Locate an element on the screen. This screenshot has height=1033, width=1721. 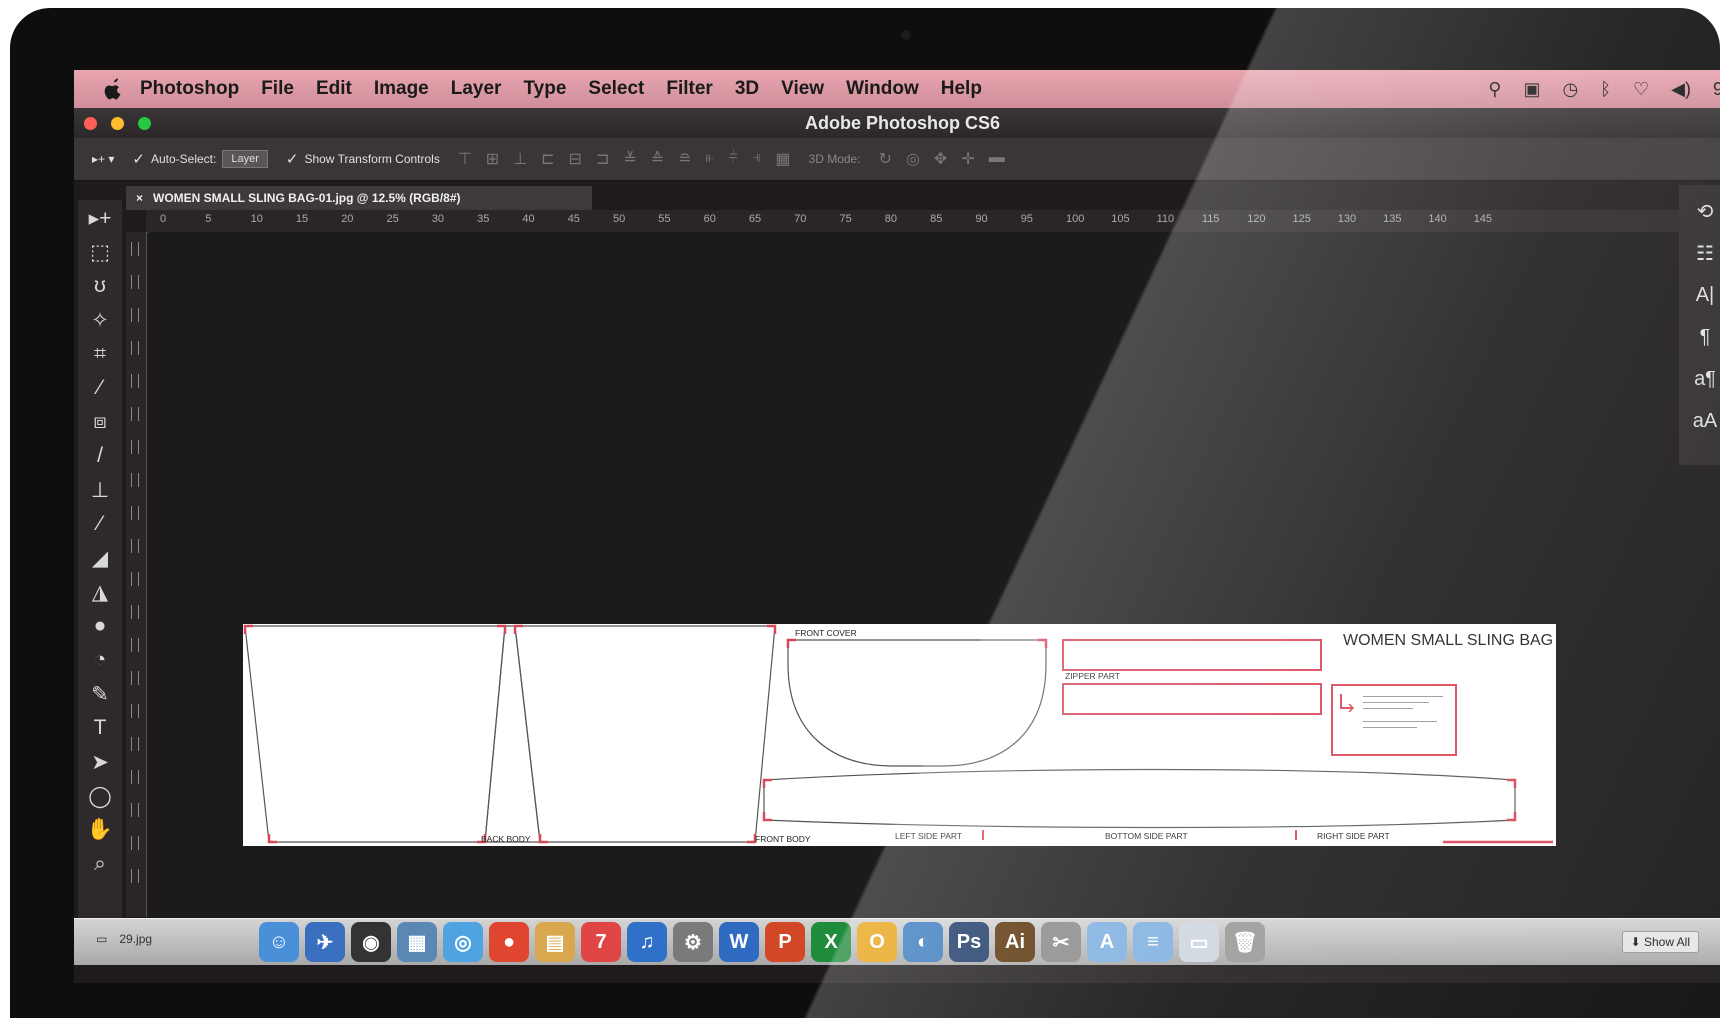
vertical-ruler is located at coordinates (136, 574).